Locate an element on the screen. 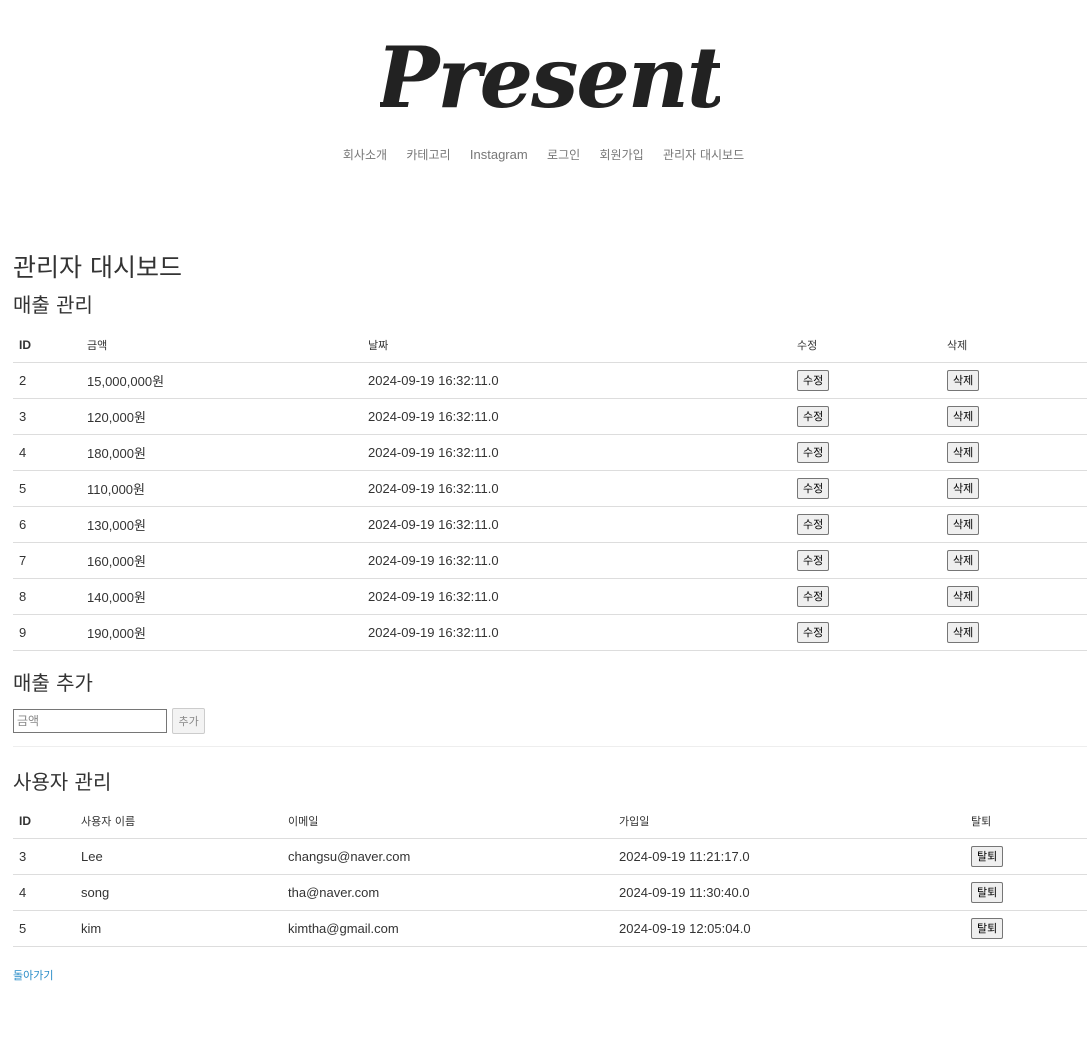 This screenshot has width=1087, height=1044. amount-input is located at coordinates (90, 721).